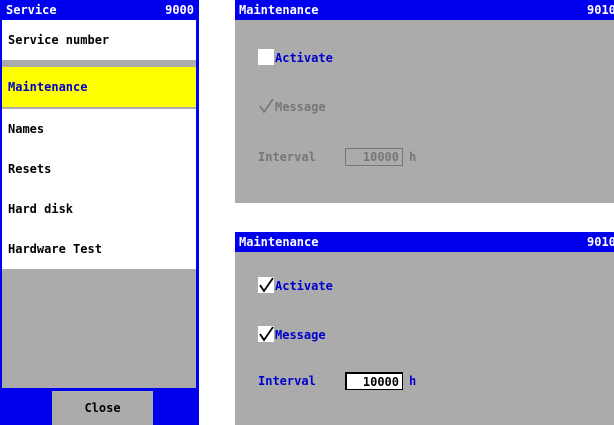  What do you see at coordinates (59, 40) in the screenshot?
I see `menu-item-label: Service number` at bounding box center [59, 40].